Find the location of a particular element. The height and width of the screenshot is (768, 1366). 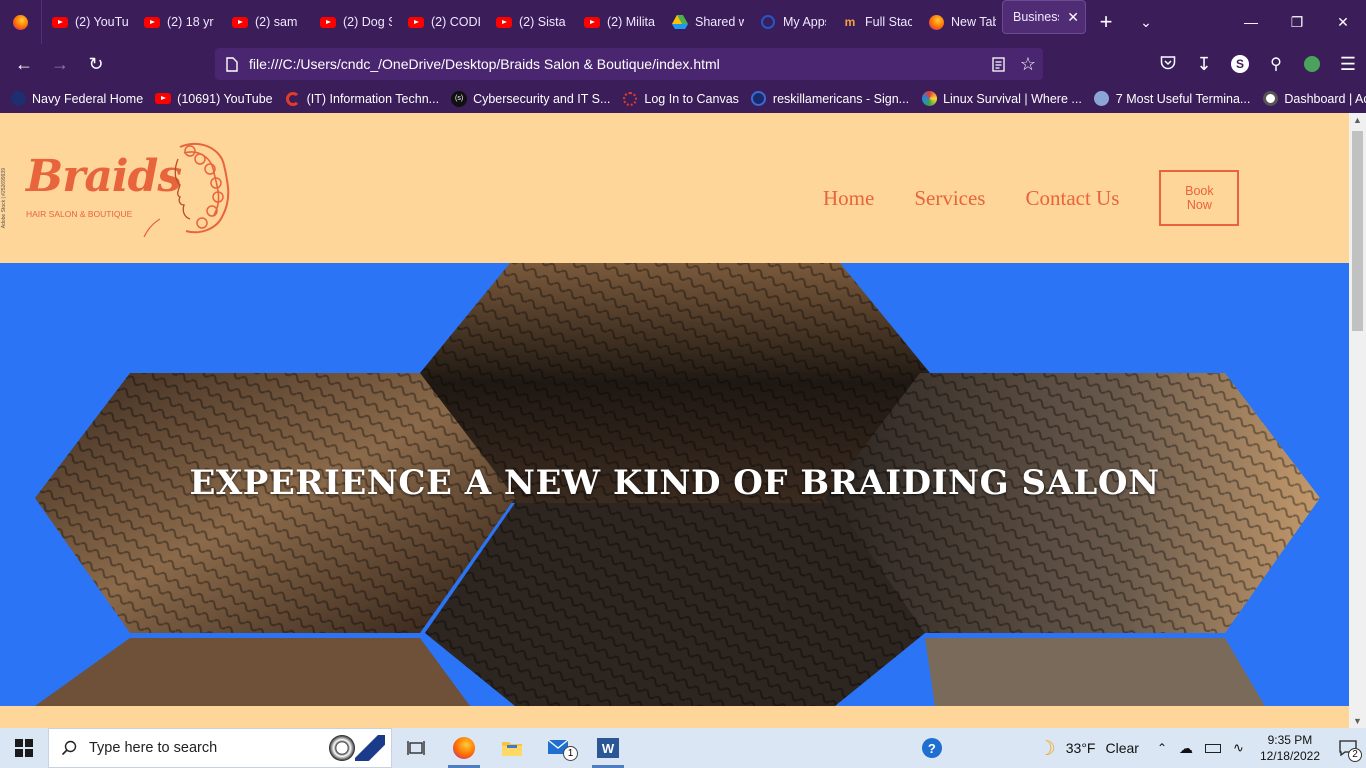

taskbar-search-box: Type here to search is located at coordinates (220, 748).